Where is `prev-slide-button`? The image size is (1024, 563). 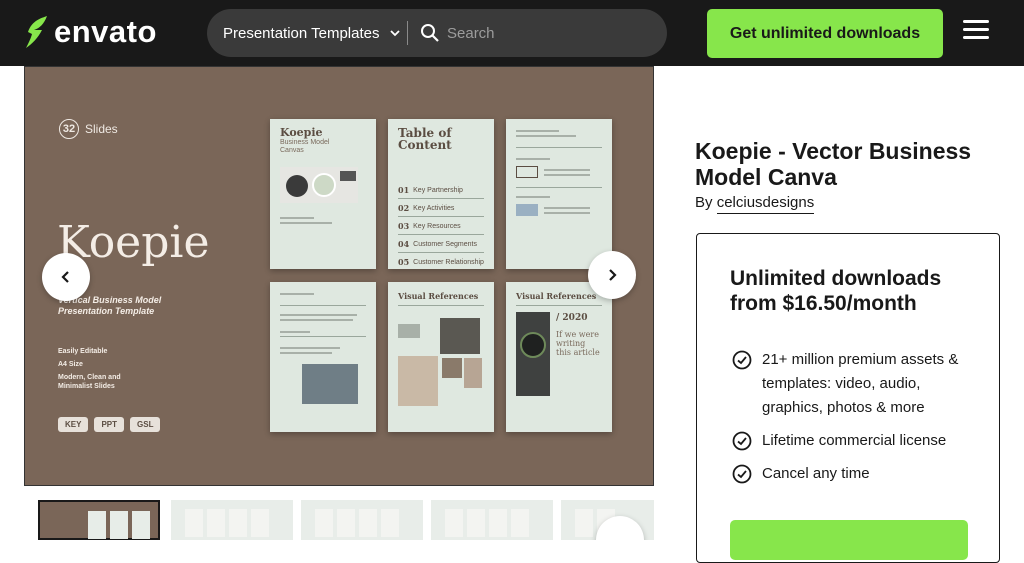 prev-slide-button is located at coordinates (66, 277).